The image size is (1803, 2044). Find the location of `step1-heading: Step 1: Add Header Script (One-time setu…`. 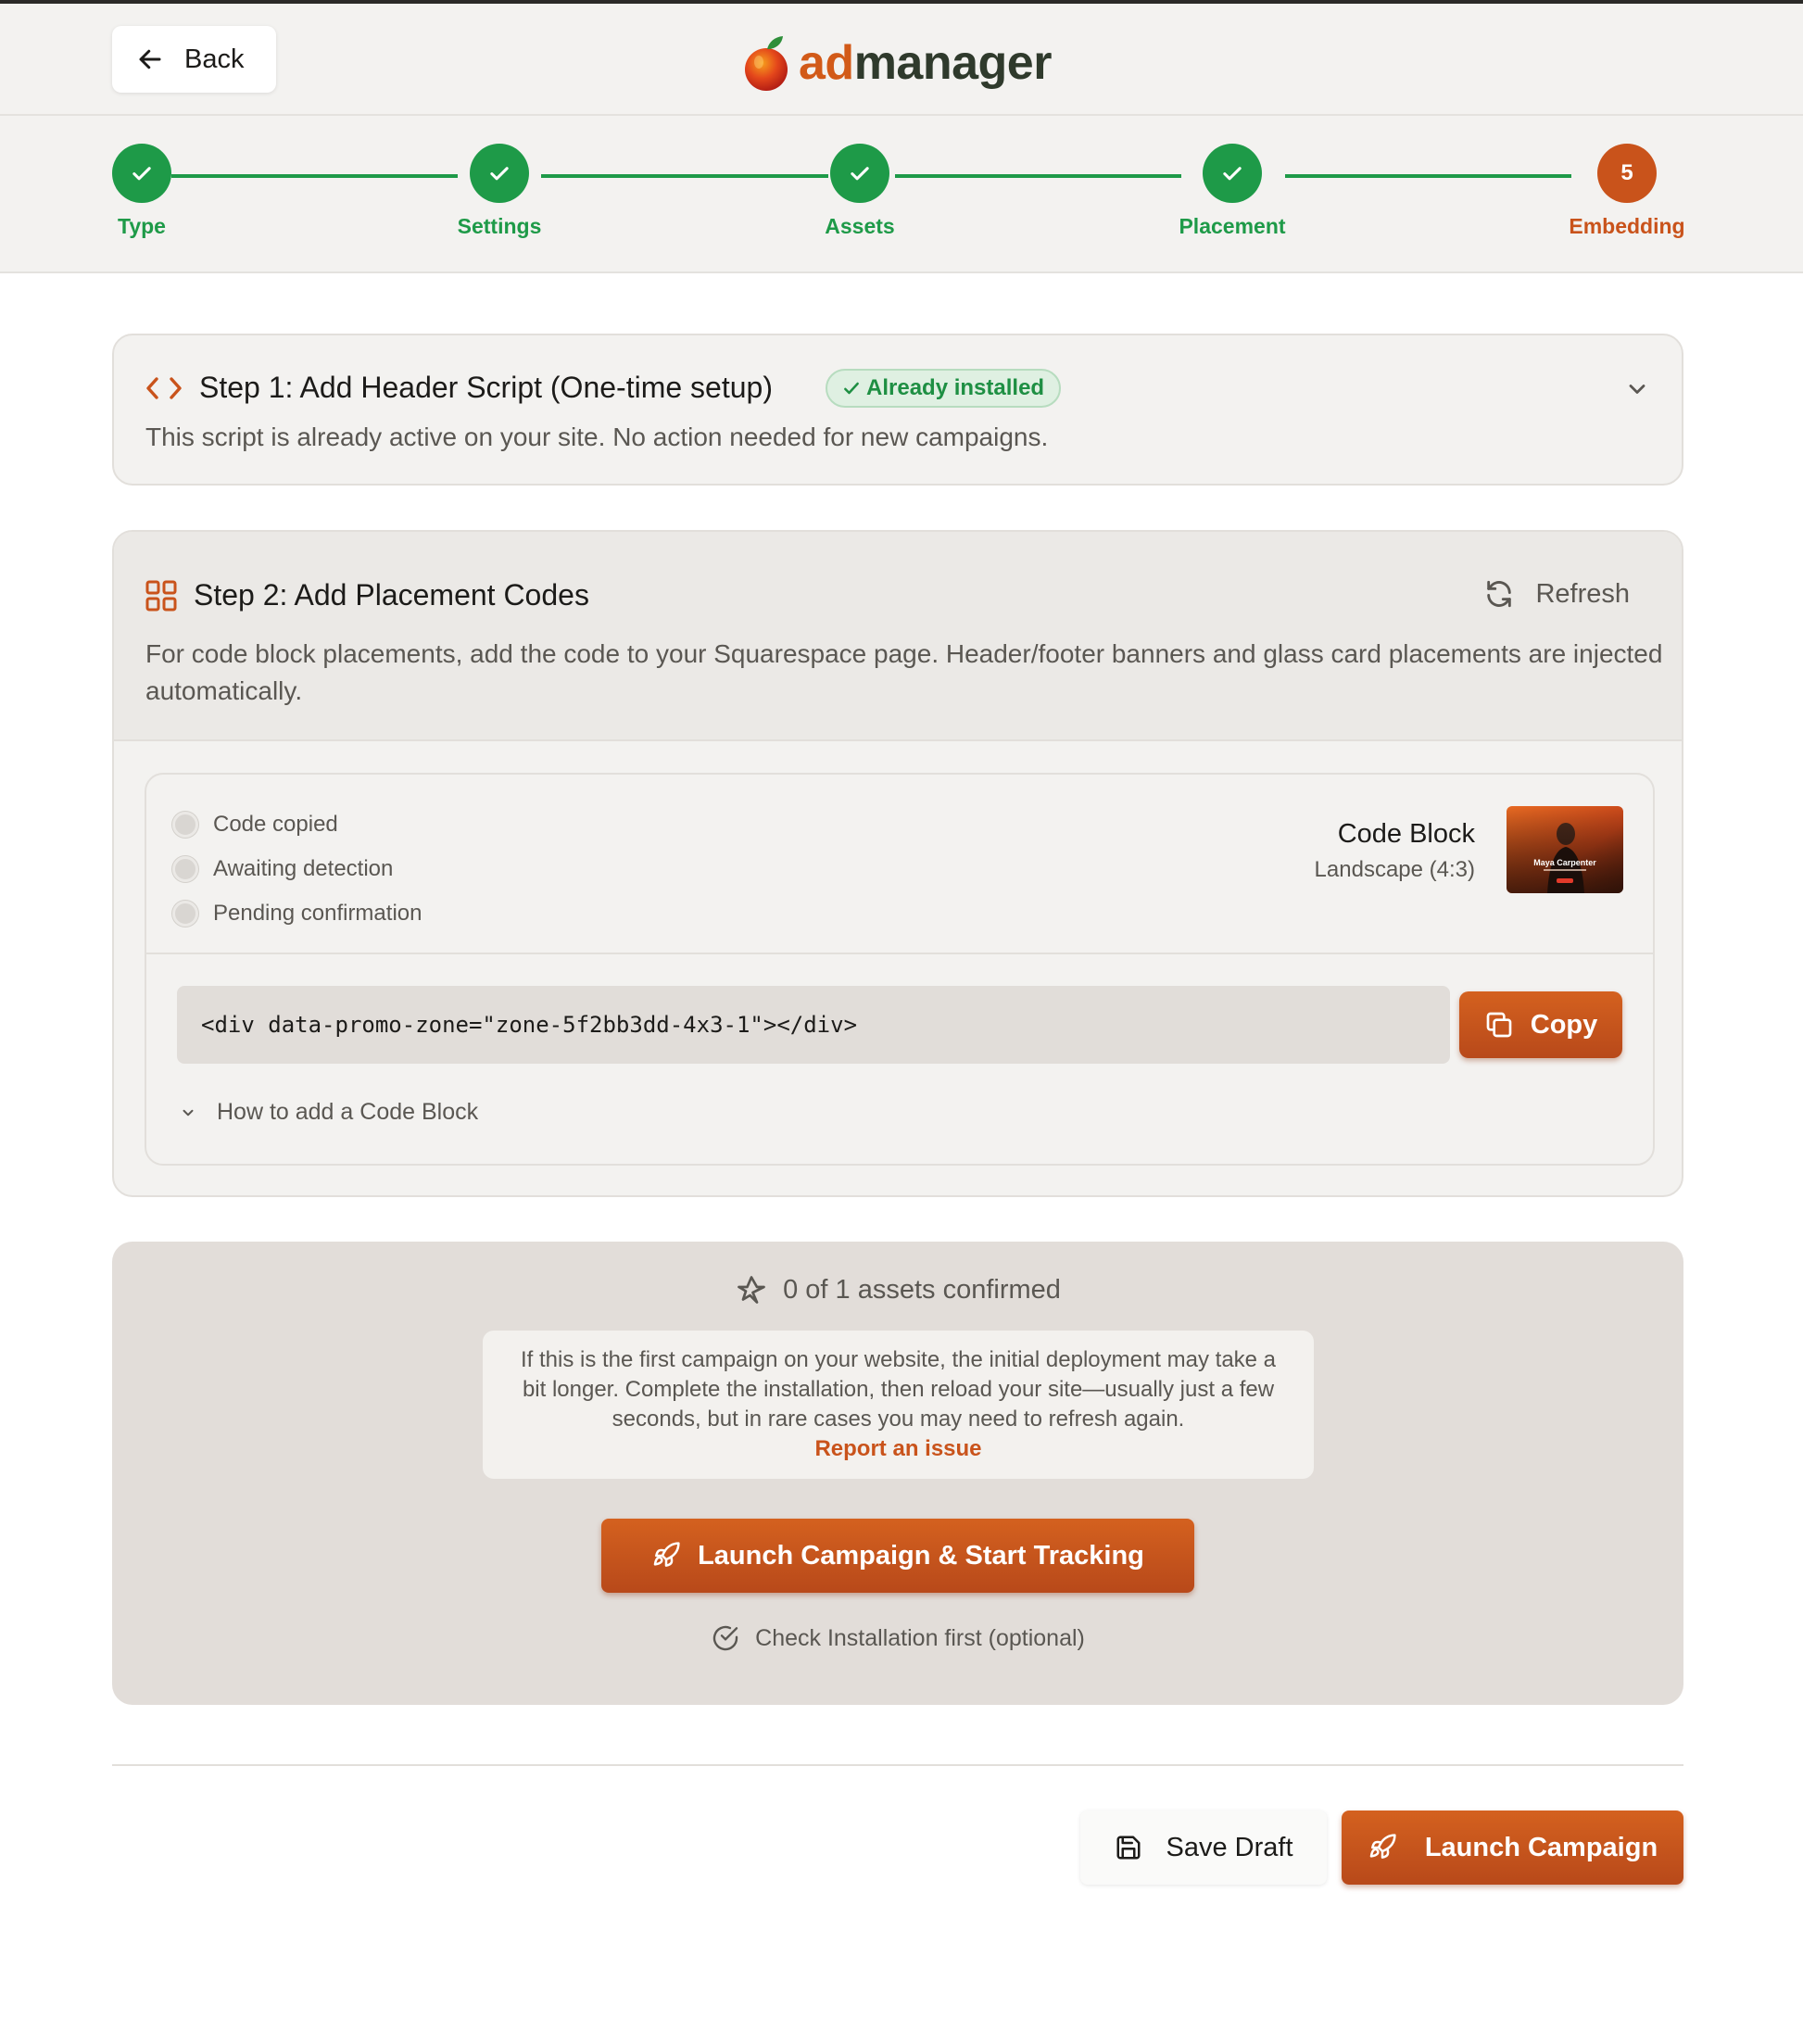

step1-heading: Step 1: Add Header Script (One-time setu… is located at coordinates (459, 388).